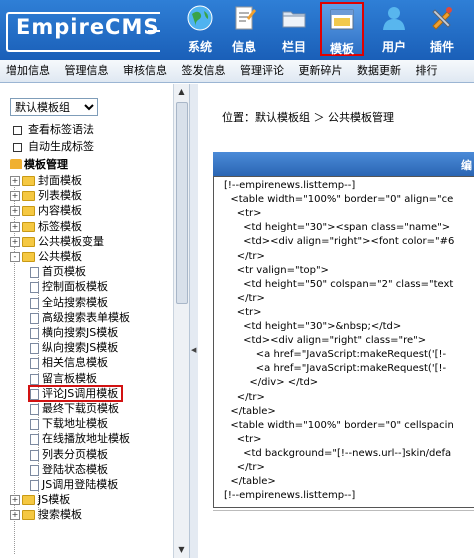 The image size is (474, 558). I want to click on scroll-up-icon: ▲, so click(181, 91).